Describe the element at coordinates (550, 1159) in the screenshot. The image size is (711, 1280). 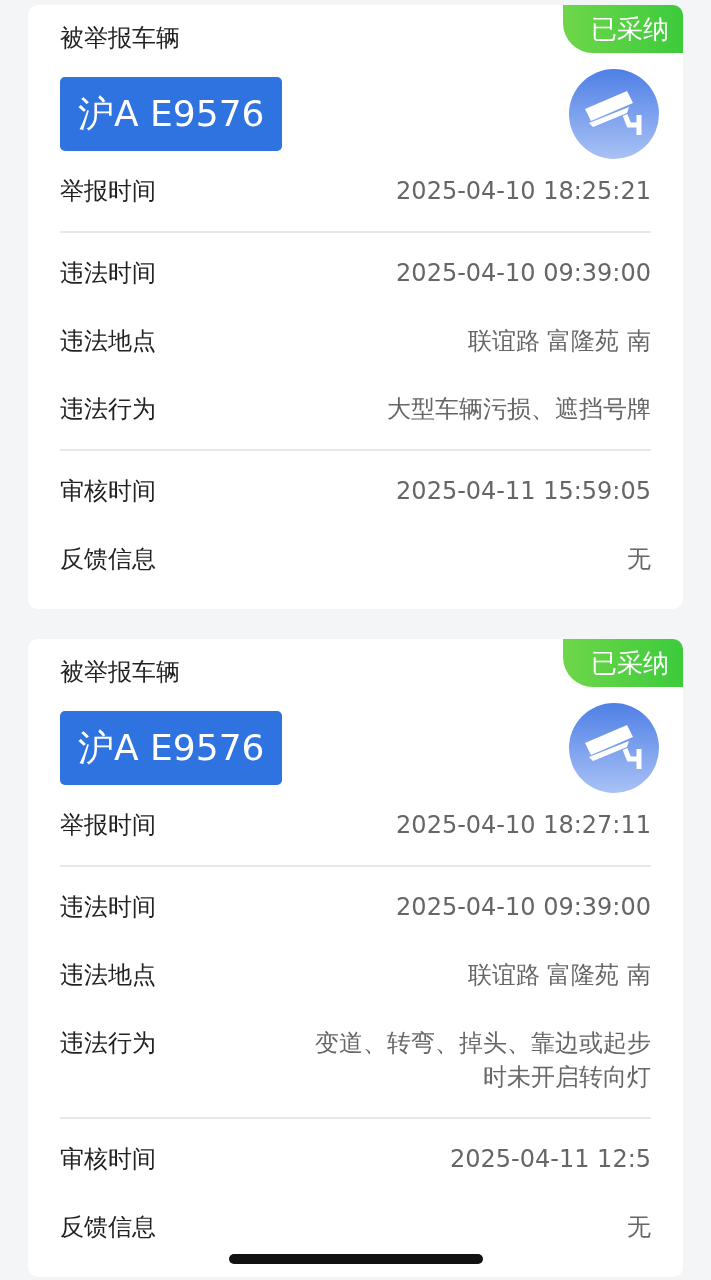
I see `field-value: 2025-04-11 12:5` at that location.